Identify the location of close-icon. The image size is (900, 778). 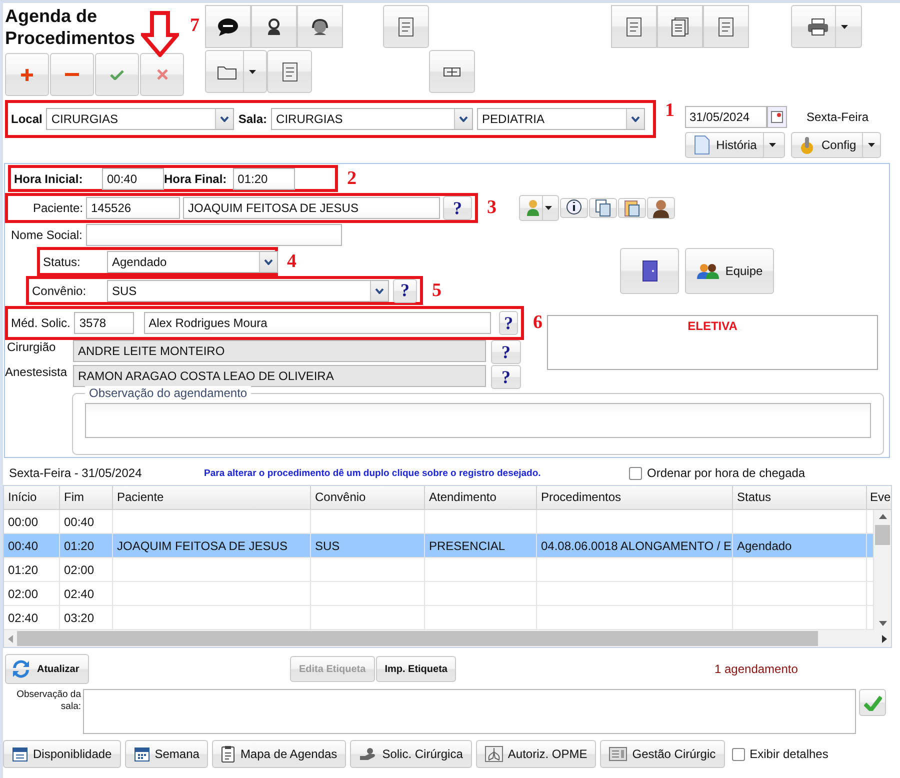
(162, 74).